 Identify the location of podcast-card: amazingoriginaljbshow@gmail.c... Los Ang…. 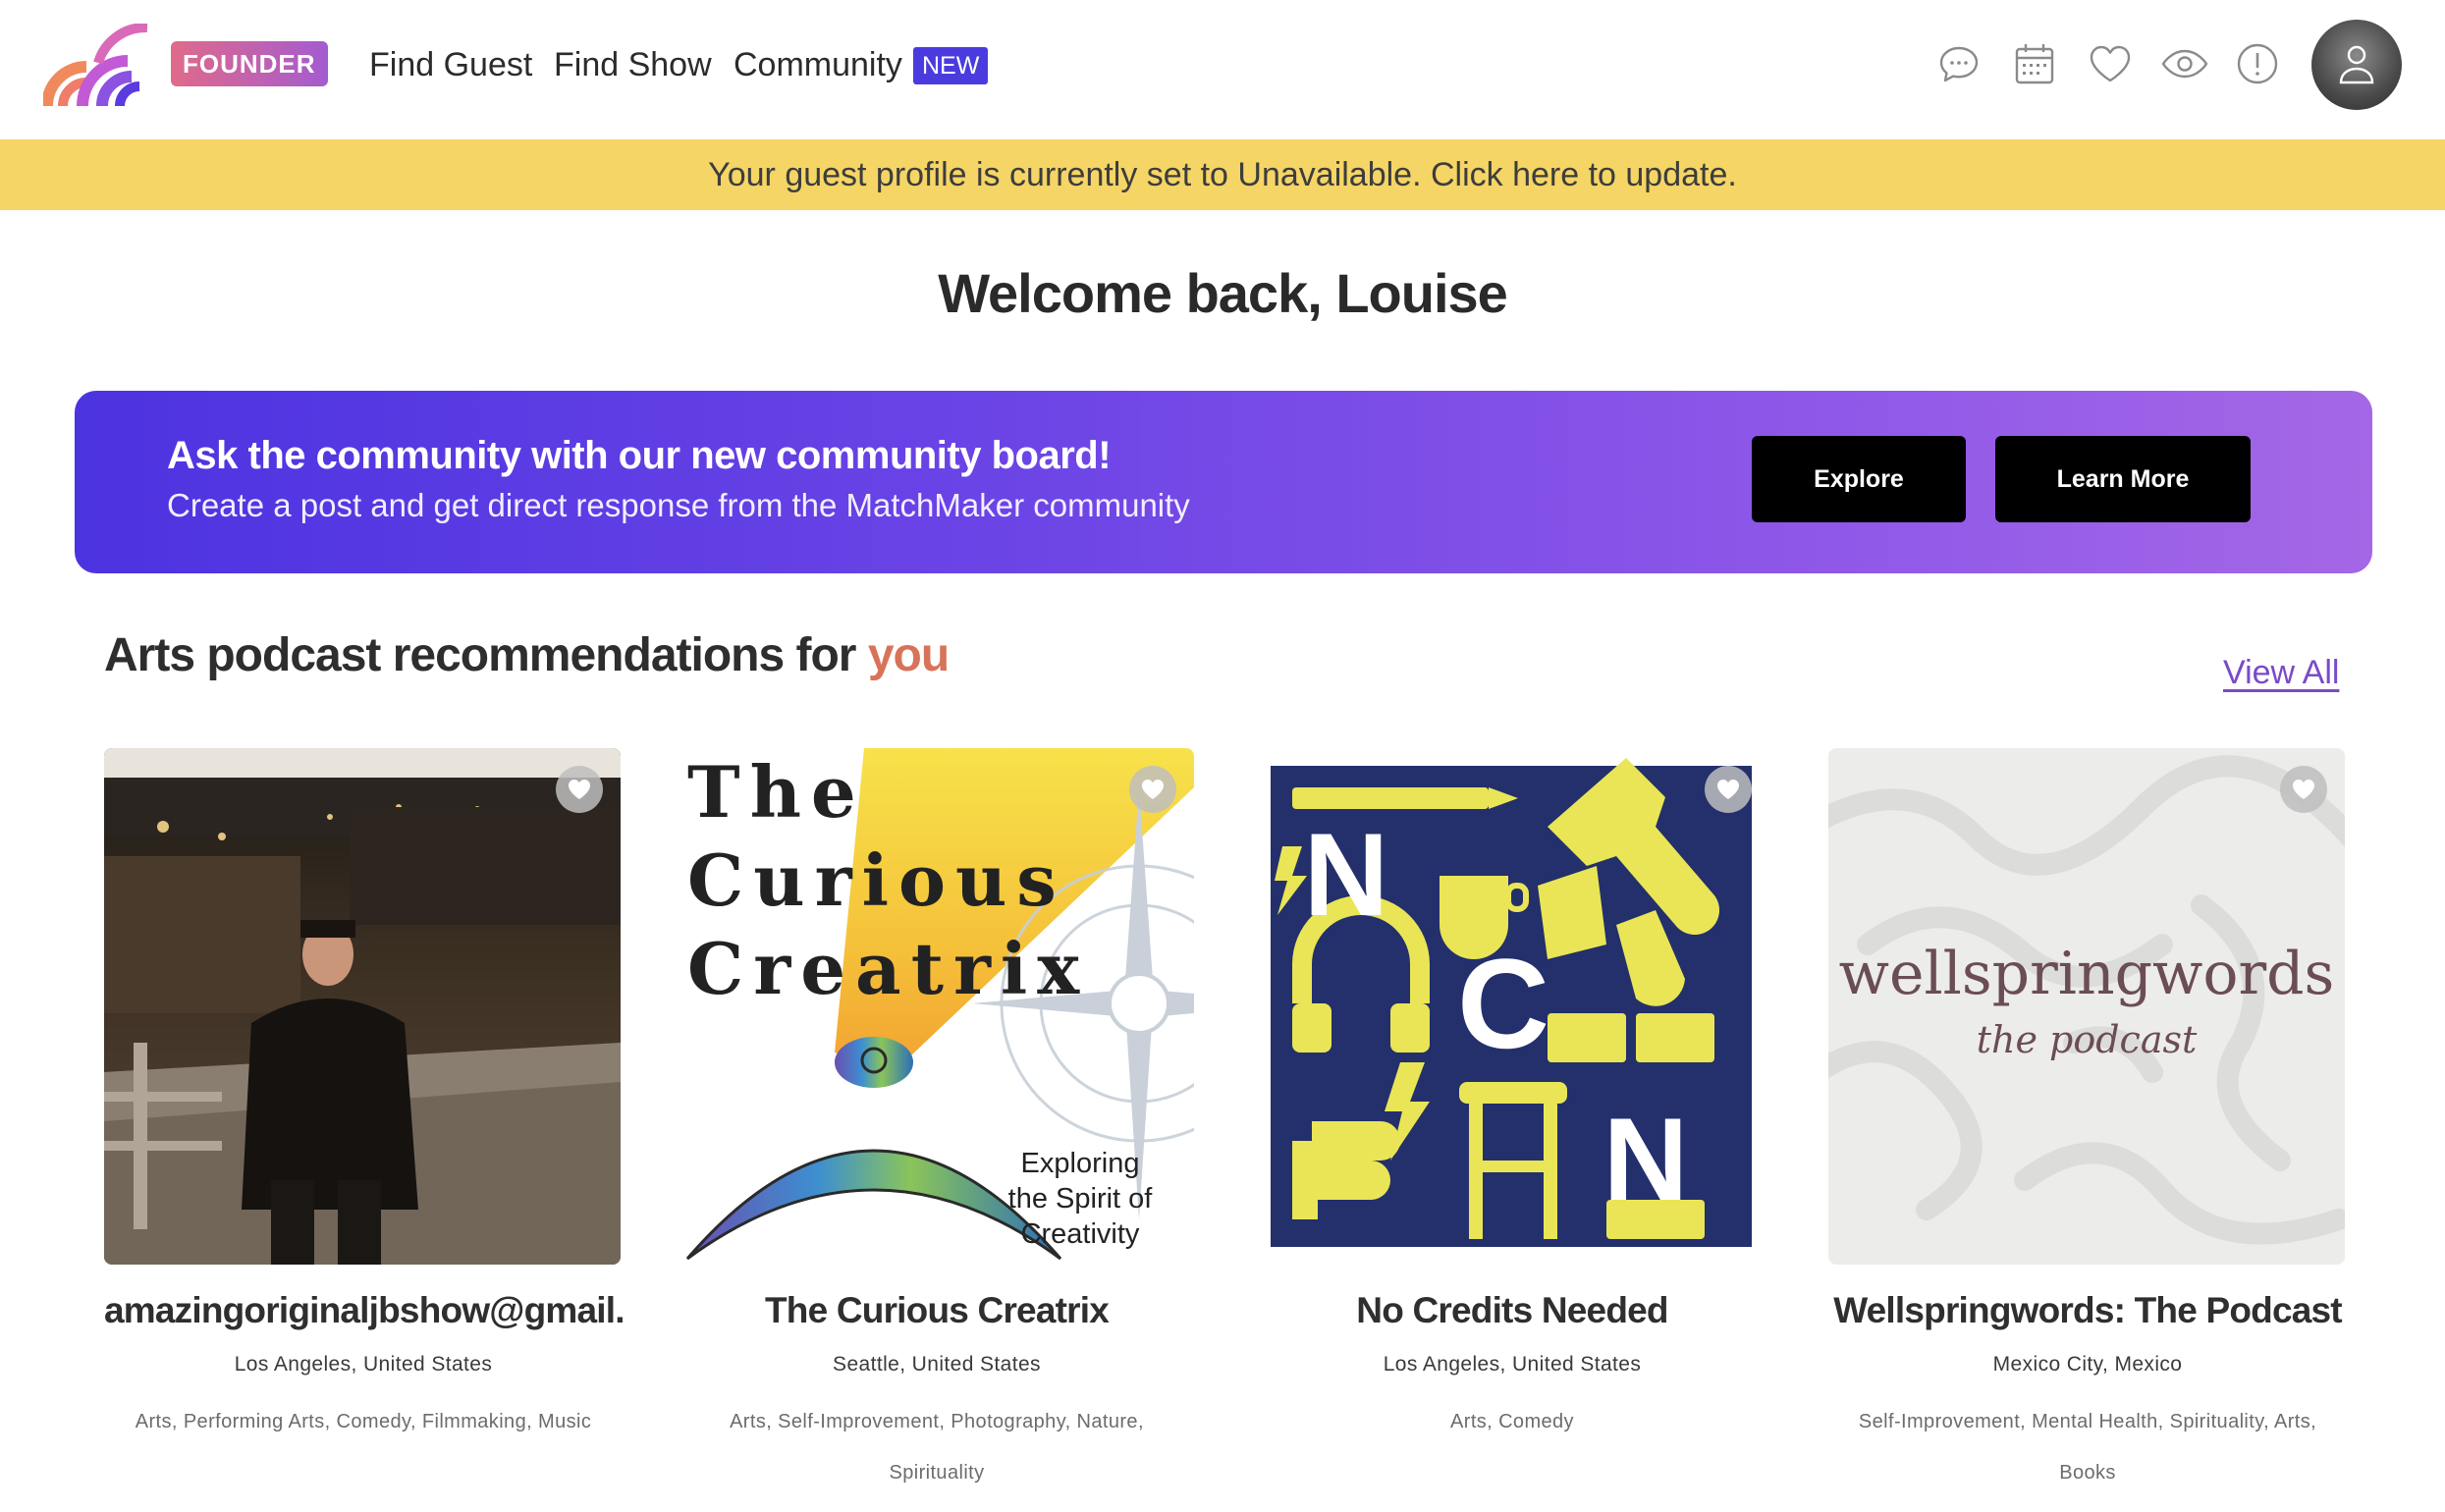
(363, 1097).